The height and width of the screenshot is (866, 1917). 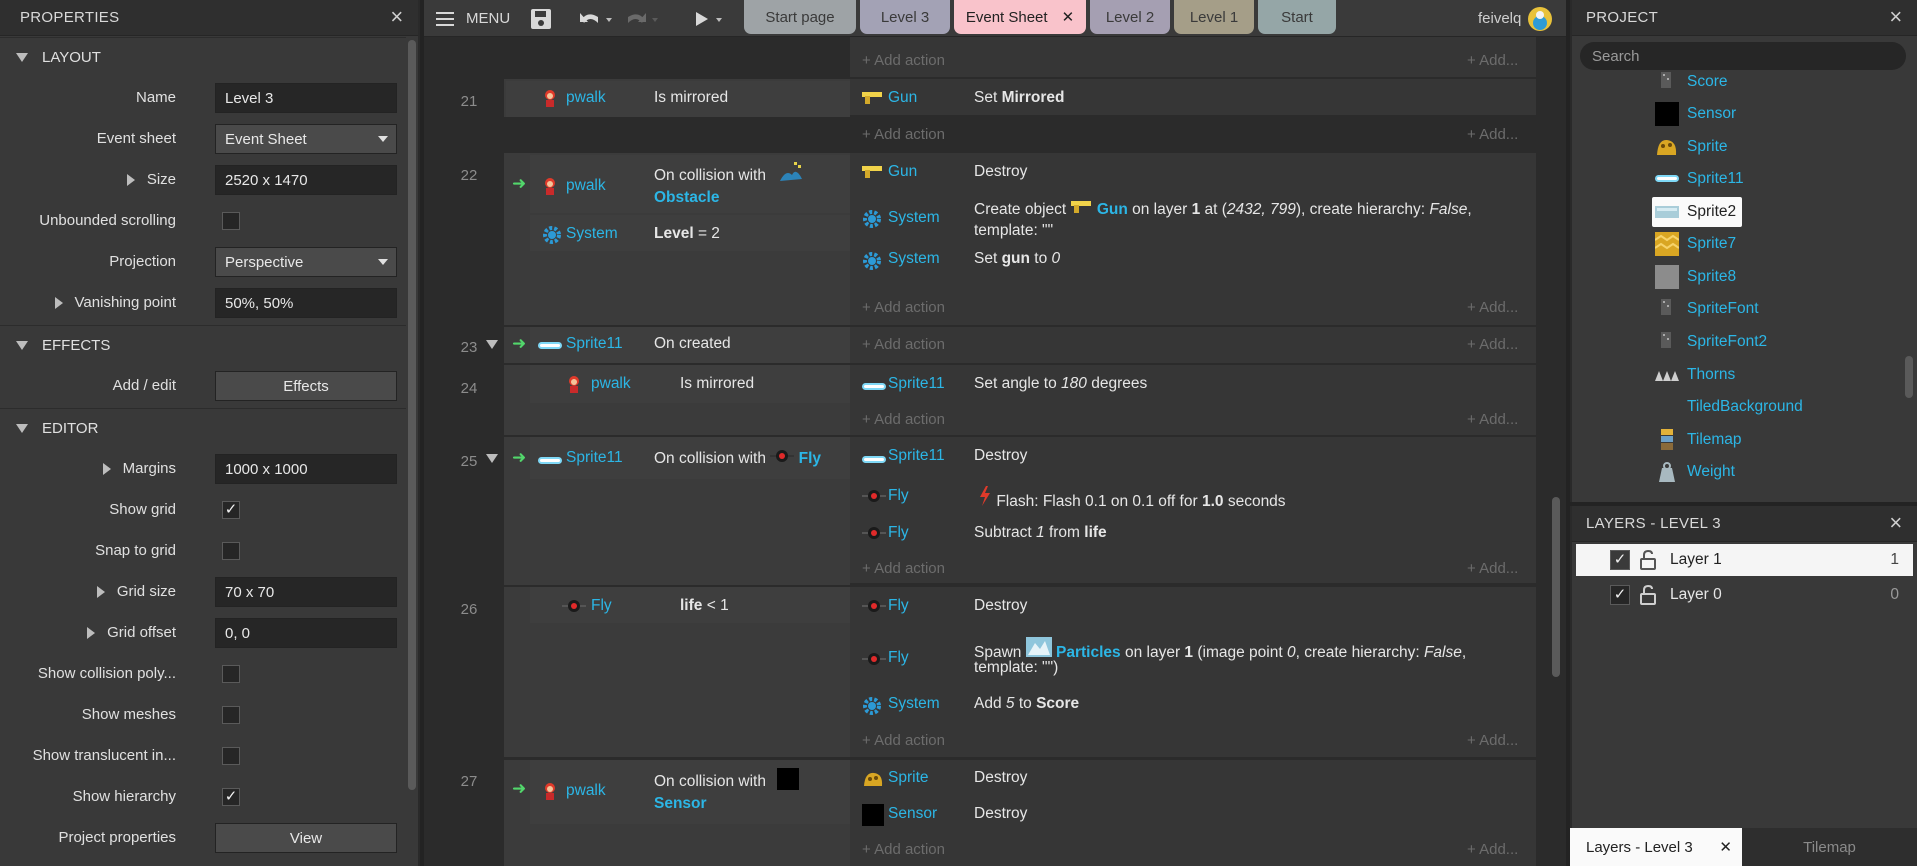 I want to click on margins-field: 1000 x 1000, so click(x=306, y=469).